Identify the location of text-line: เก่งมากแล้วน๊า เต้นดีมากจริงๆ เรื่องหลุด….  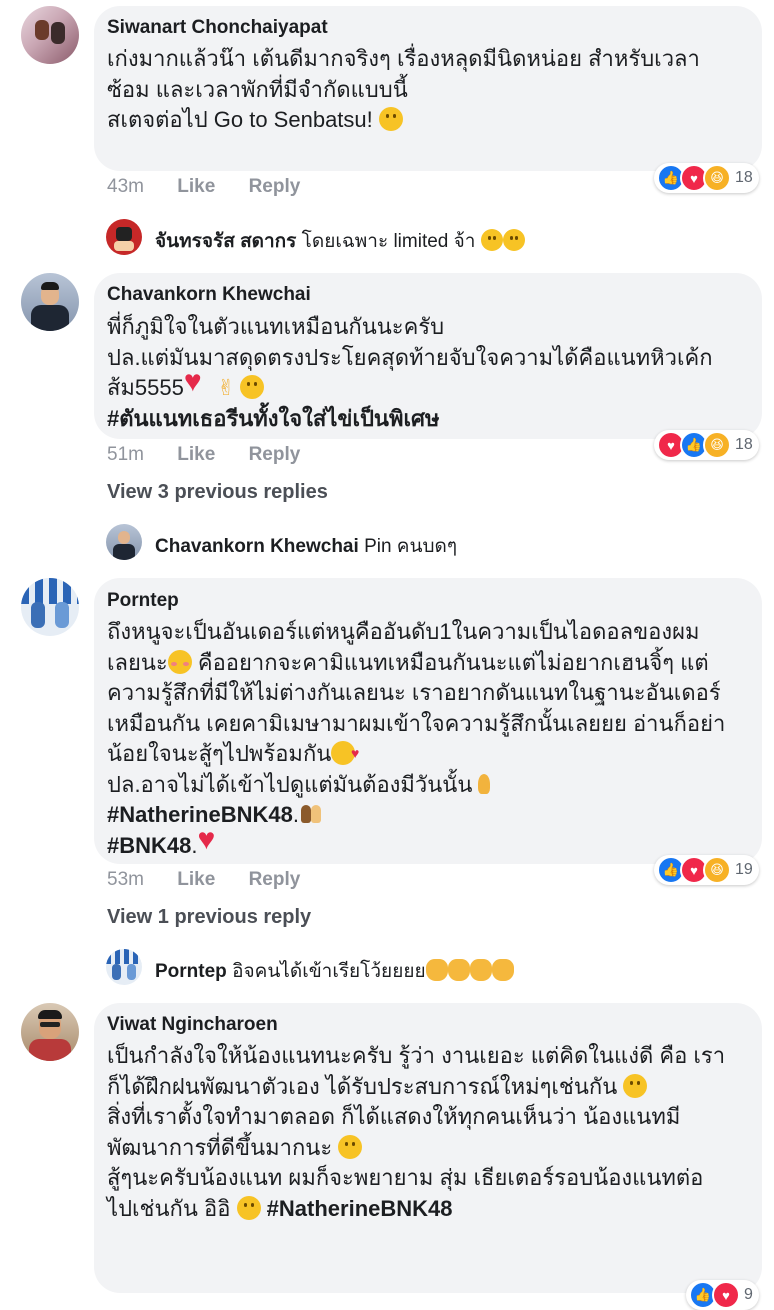
(403, 58).